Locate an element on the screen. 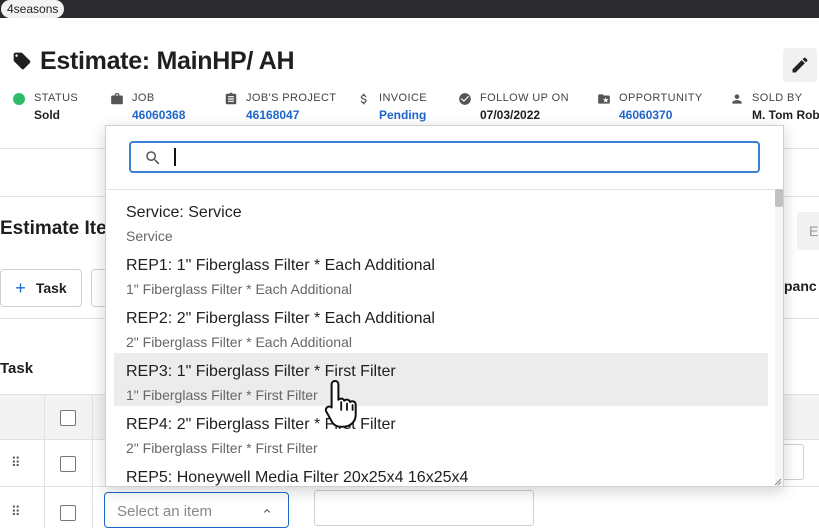 Image resolution: width=819 pixels, height=528 pixels. clipboard-icon is located at coordinates (231, 98).